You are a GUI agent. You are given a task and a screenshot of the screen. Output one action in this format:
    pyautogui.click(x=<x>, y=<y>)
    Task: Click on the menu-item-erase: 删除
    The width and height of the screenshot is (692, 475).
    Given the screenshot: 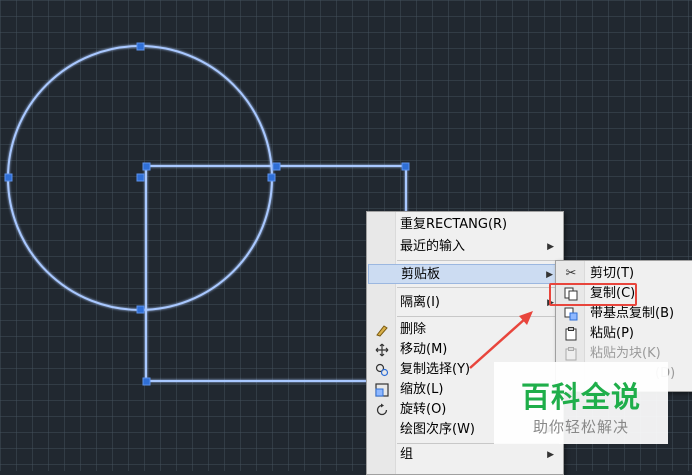 What is the action you would take?
    pyautogui.click(x=465, y=330)
    